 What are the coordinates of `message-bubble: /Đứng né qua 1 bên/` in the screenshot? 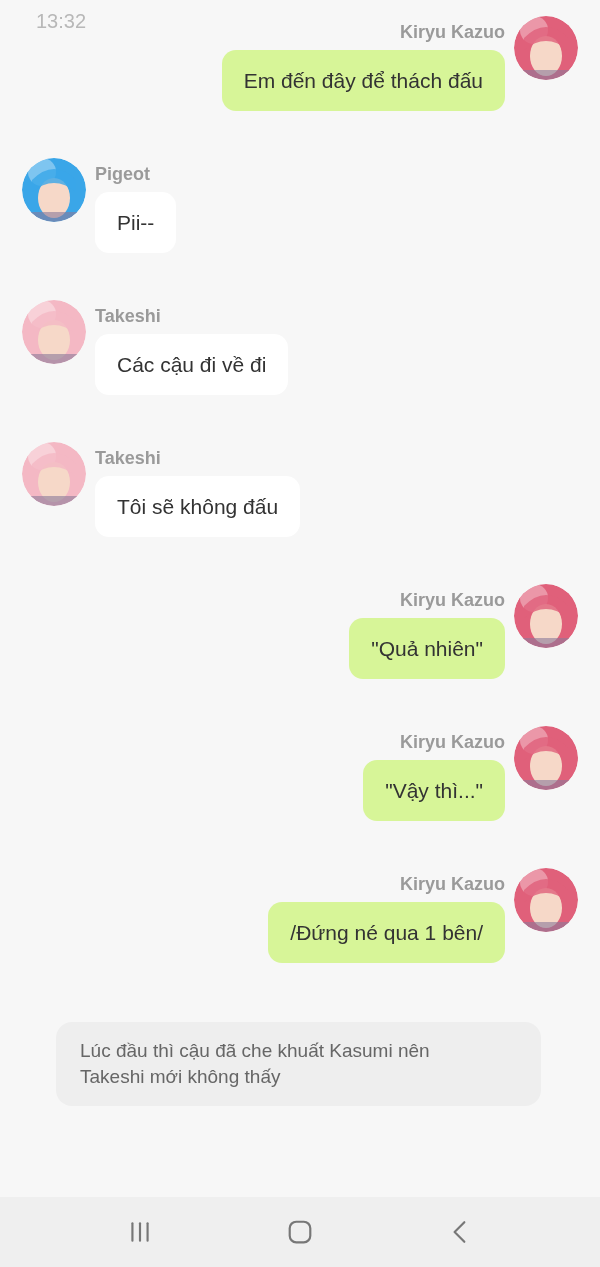 It's located at (386, 932).